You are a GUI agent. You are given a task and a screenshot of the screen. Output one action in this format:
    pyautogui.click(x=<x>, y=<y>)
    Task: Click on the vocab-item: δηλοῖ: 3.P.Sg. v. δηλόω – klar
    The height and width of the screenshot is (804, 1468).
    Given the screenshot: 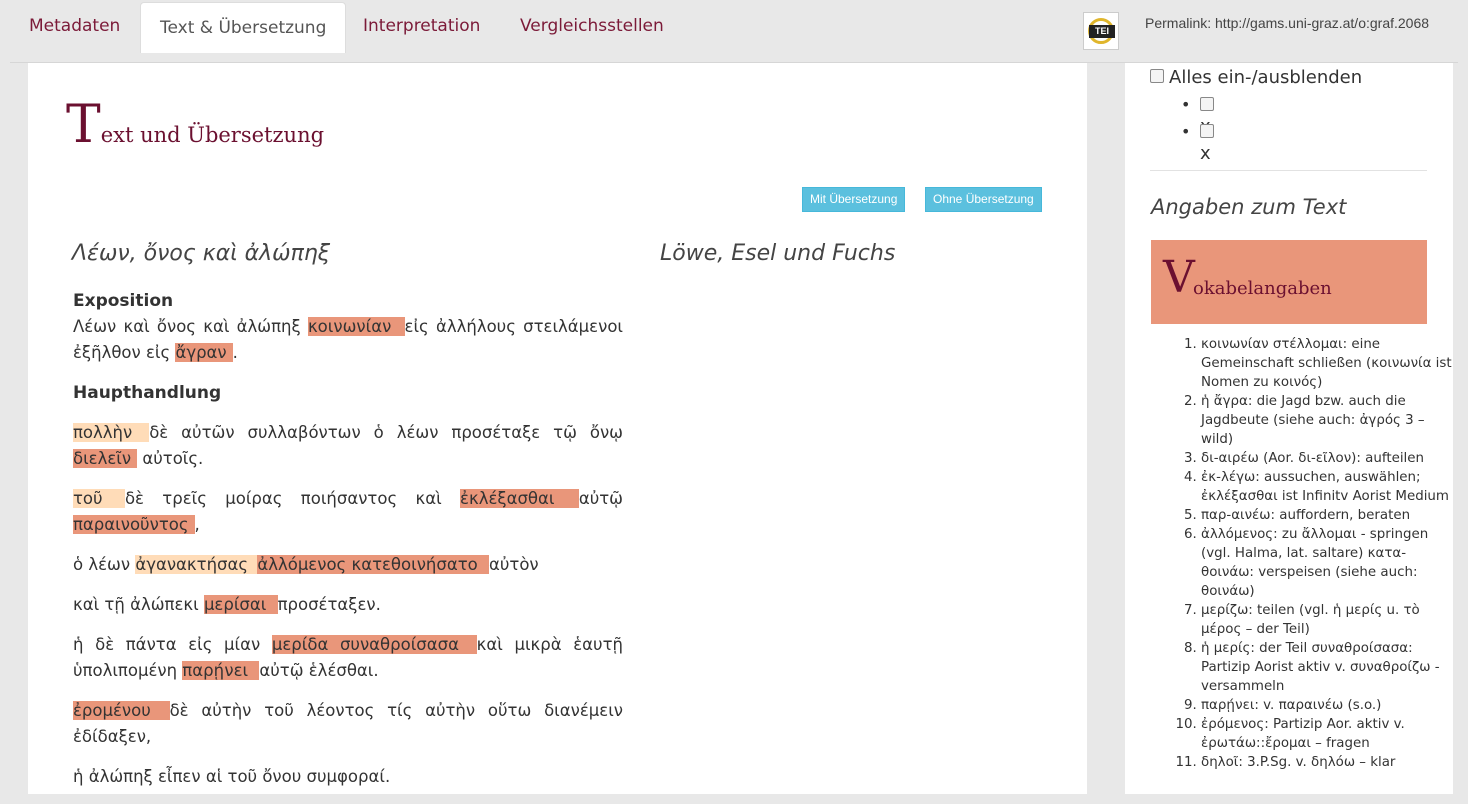 What is the action you would take?
    pyautogui.click(x=1327, y=762)
    